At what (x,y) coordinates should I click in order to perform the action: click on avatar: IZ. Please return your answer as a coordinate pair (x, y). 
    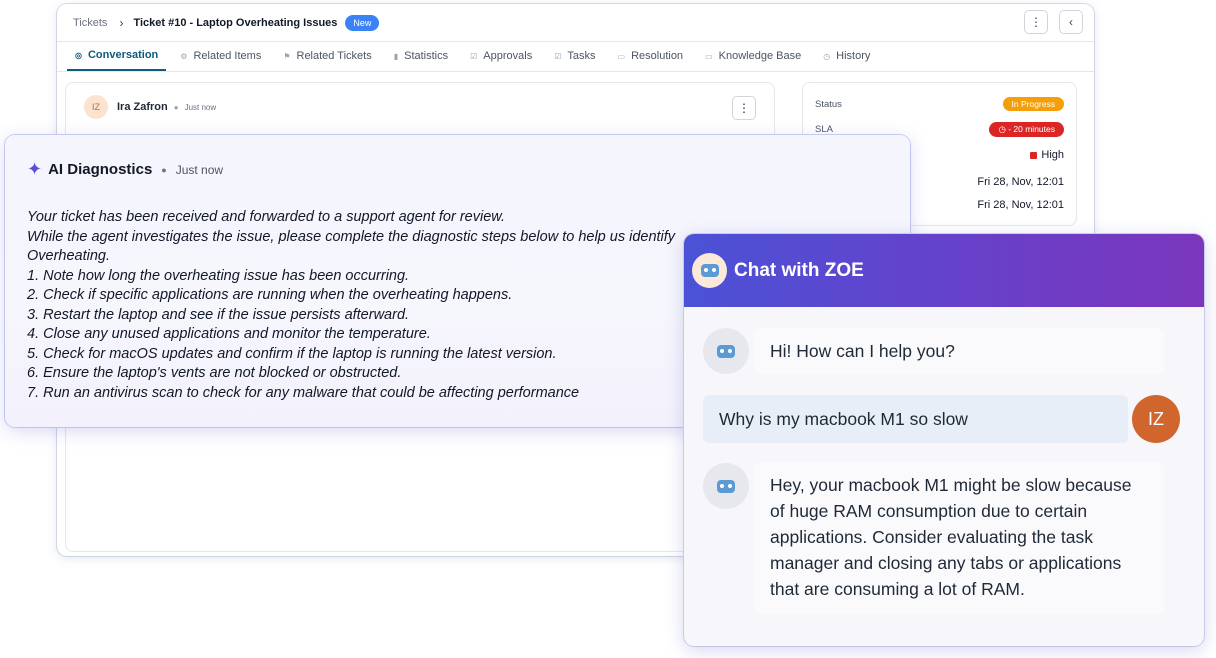
    Looking at the image, I should click on (96, 107).